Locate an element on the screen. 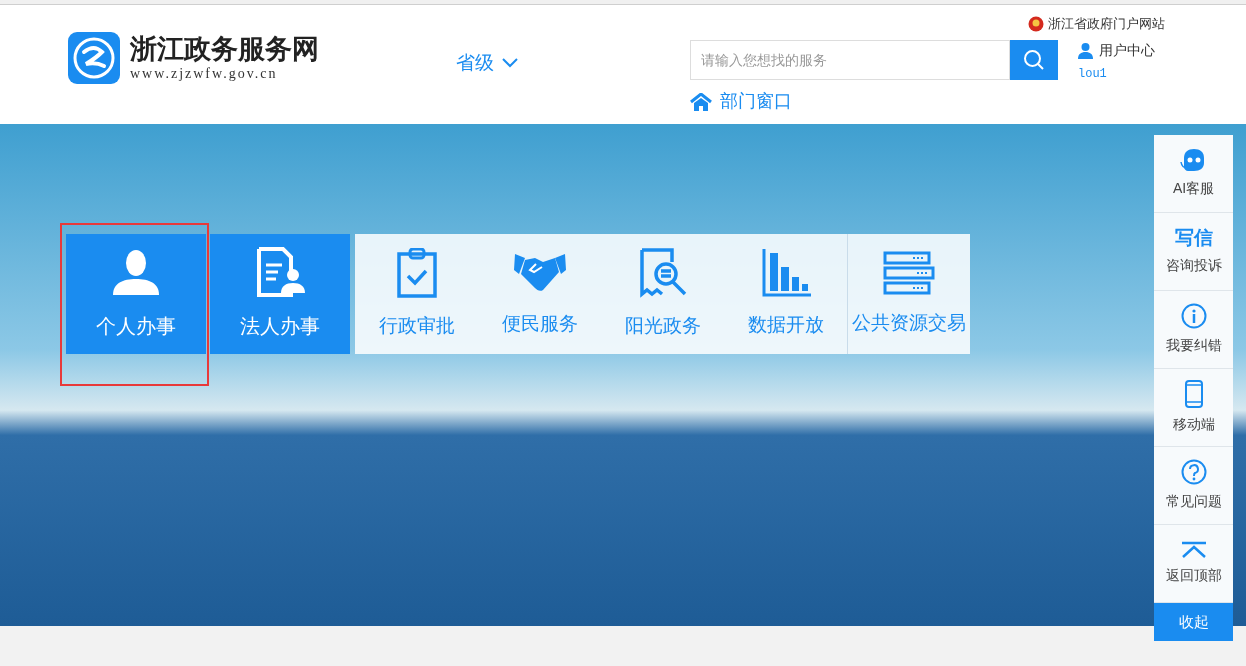 The height and width of the screenshot is (666, 1246). collapse-button: 收起 is located at coordinates (1193, 622).